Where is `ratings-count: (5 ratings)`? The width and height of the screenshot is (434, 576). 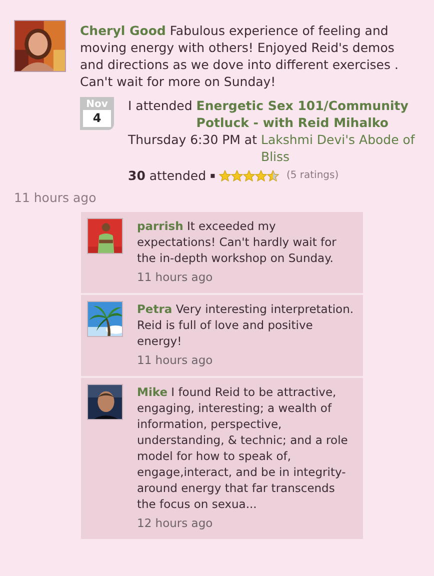 ratings-count: (5 ratings) is located at coordinates (312, 176).